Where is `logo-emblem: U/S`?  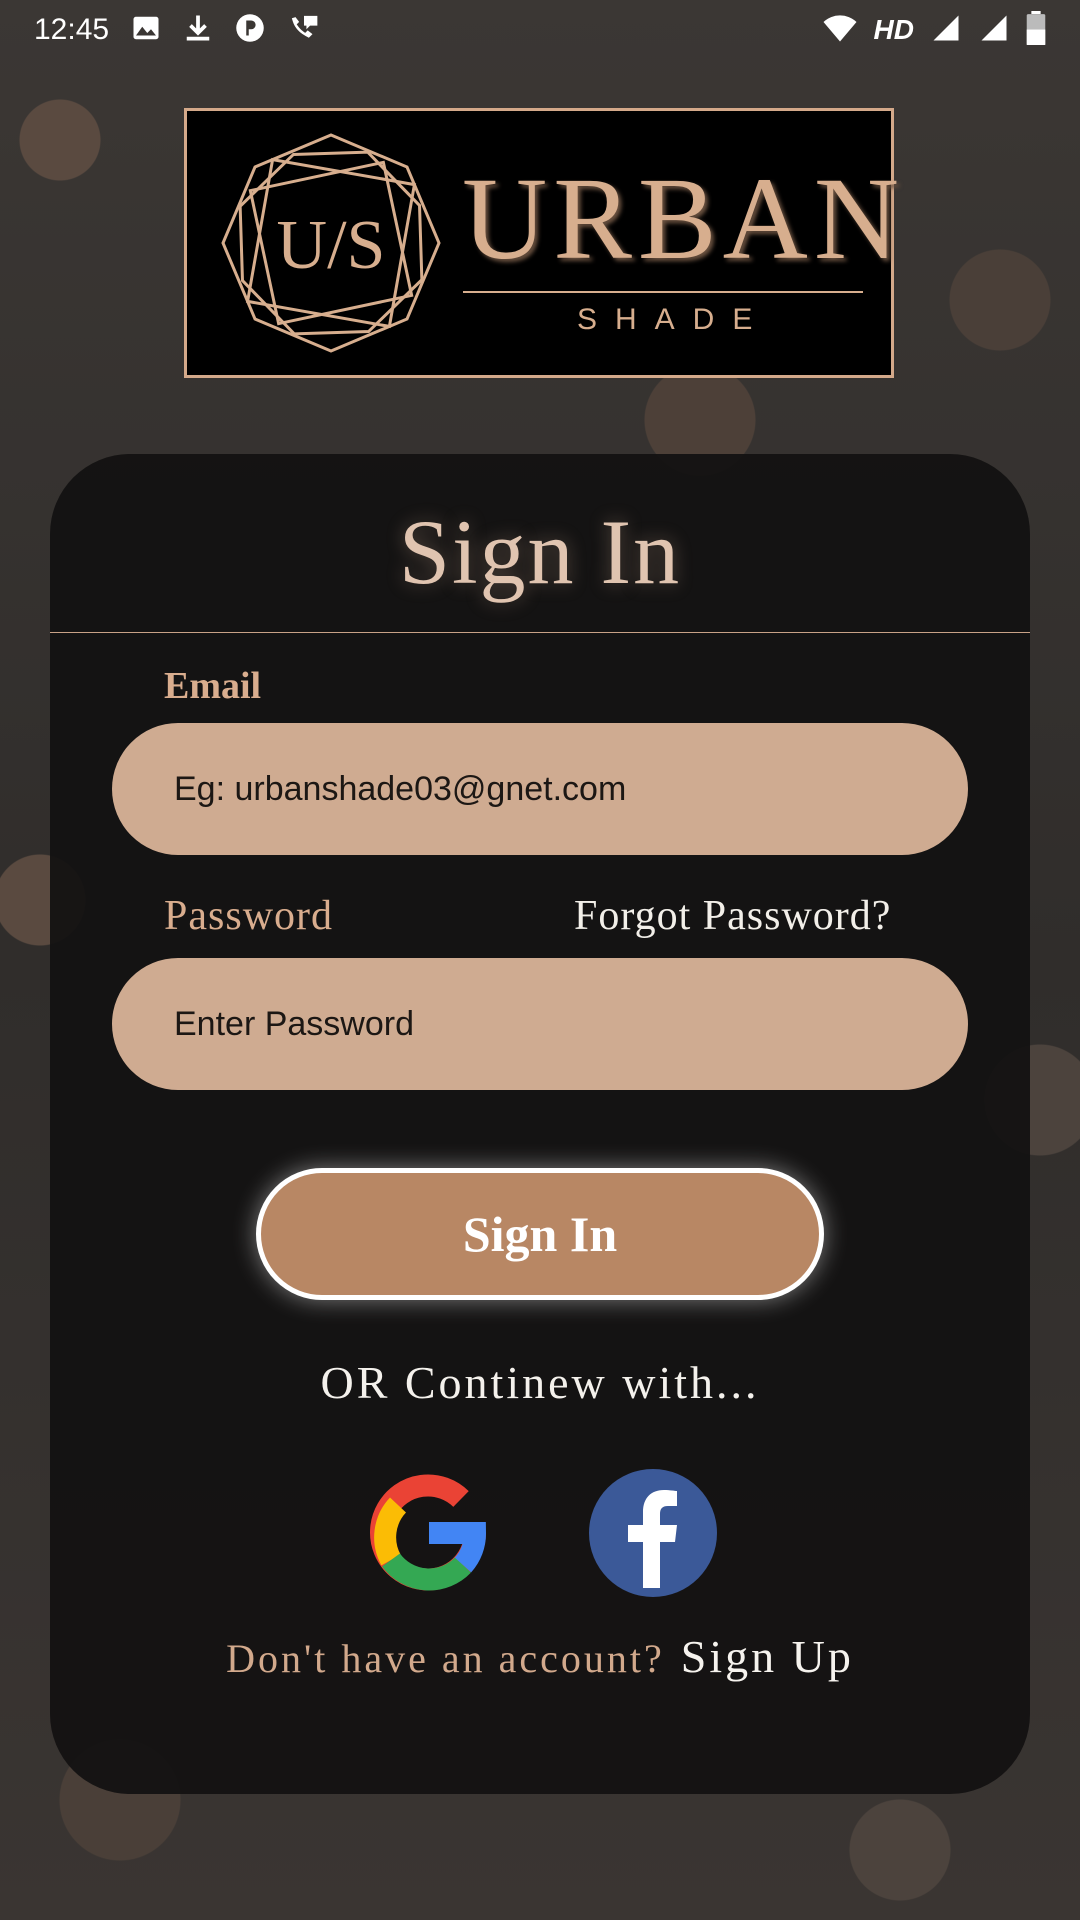 logo-emblem: U/S is located at coordinates (331, 243).